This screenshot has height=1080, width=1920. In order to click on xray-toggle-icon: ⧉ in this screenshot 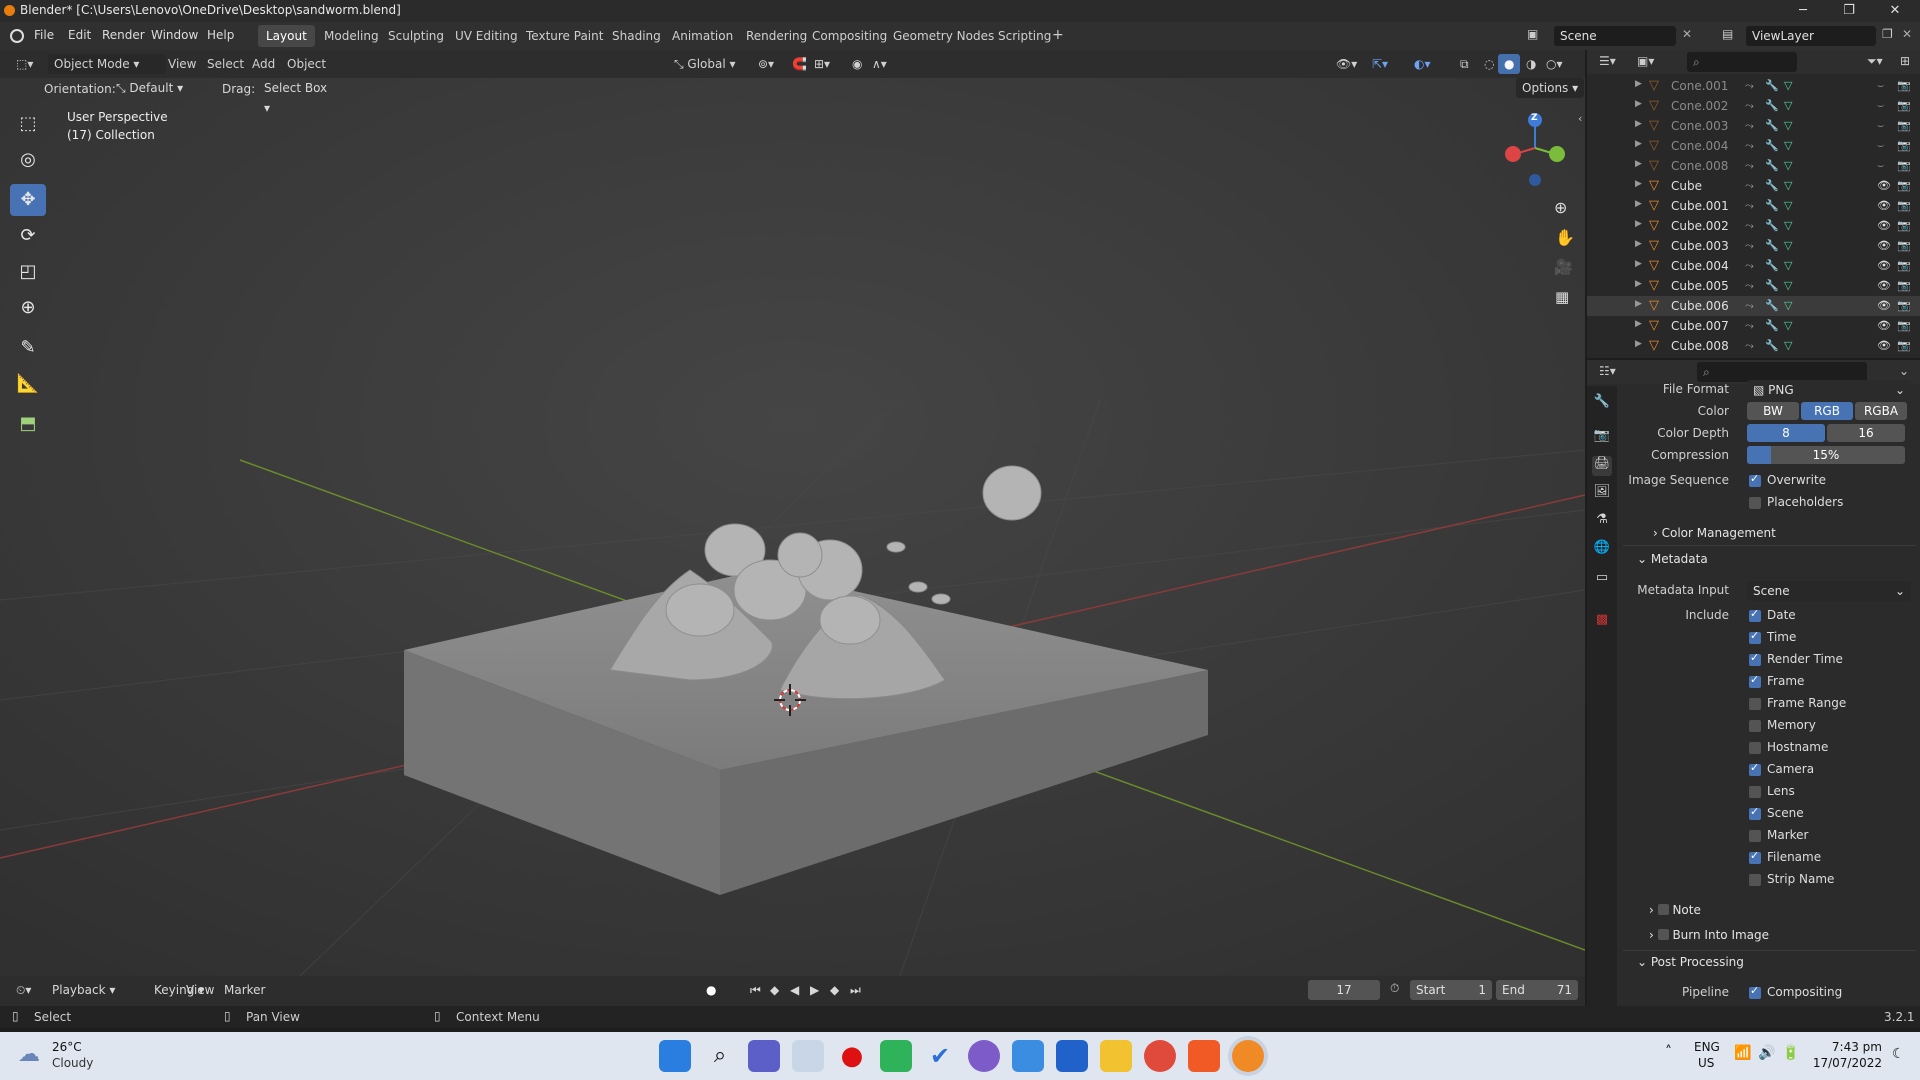, I will do `click(1464, 64)`.